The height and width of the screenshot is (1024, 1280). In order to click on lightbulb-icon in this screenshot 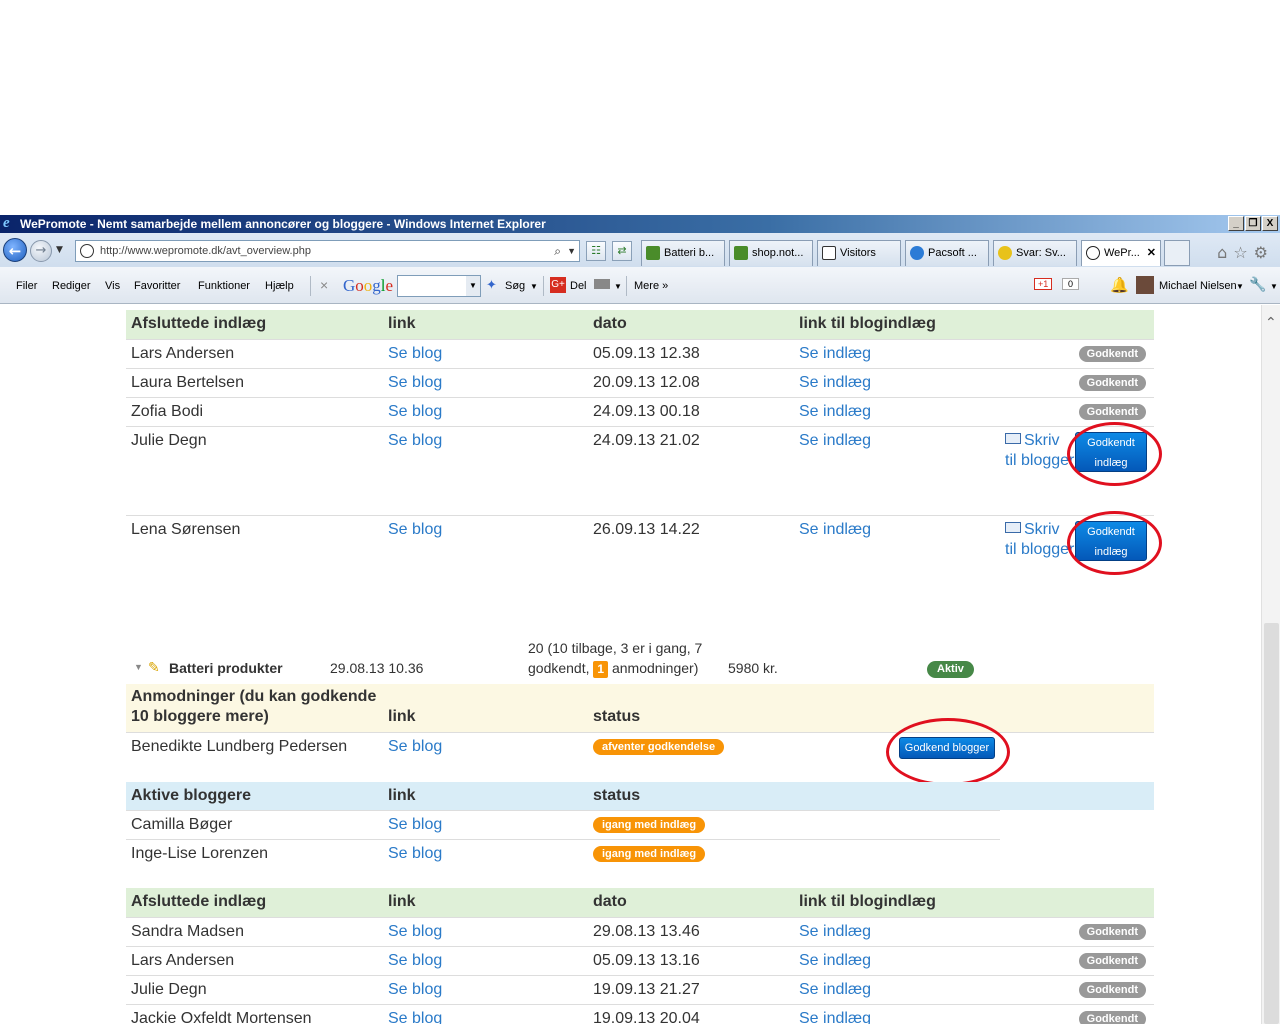, I will do `click(1005, 253)`.